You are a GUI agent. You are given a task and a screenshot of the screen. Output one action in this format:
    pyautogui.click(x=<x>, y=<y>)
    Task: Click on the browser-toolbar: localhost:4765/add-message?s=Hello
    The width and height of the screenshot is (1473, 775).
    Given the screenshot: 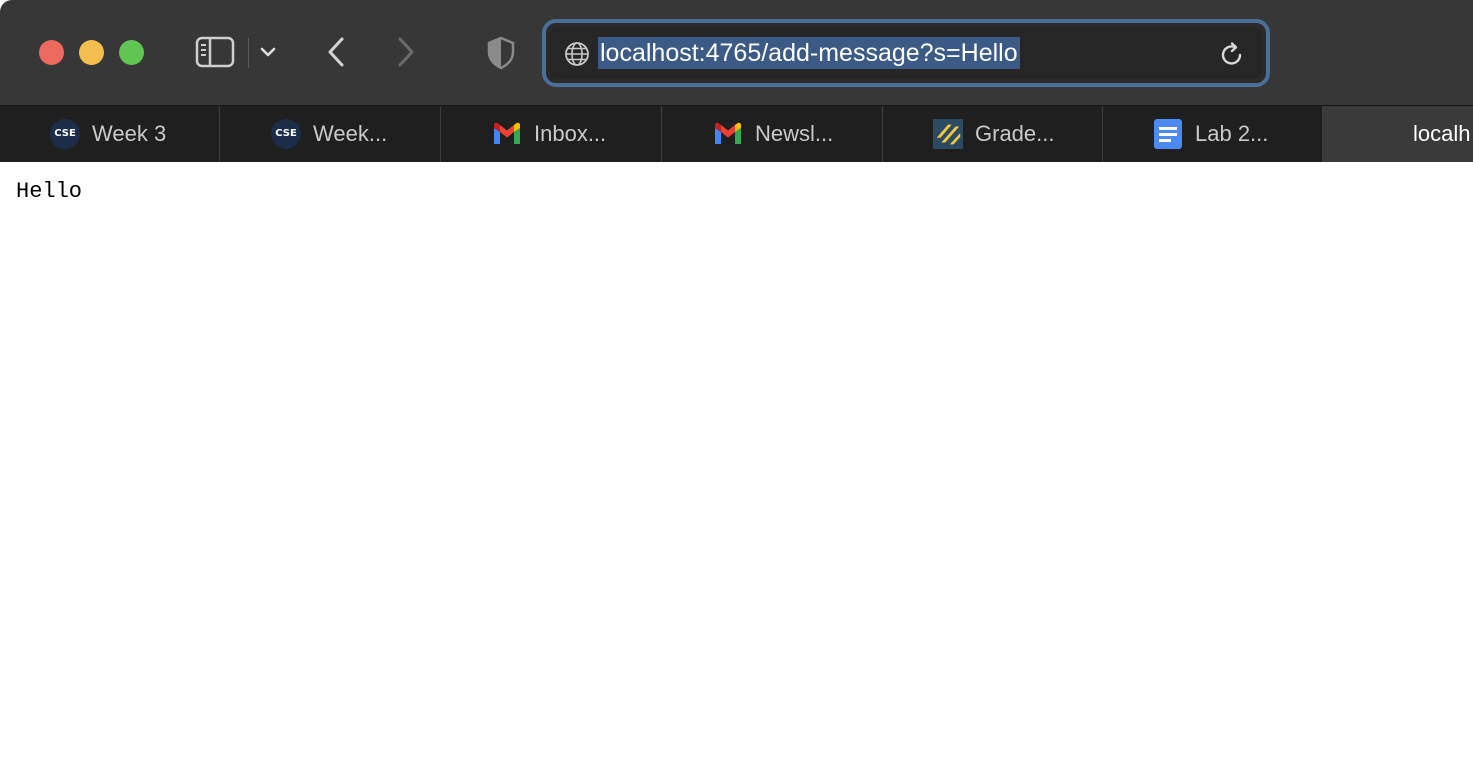 What is the action you would take?
    pyautogui.click(x=736, y=52)
    